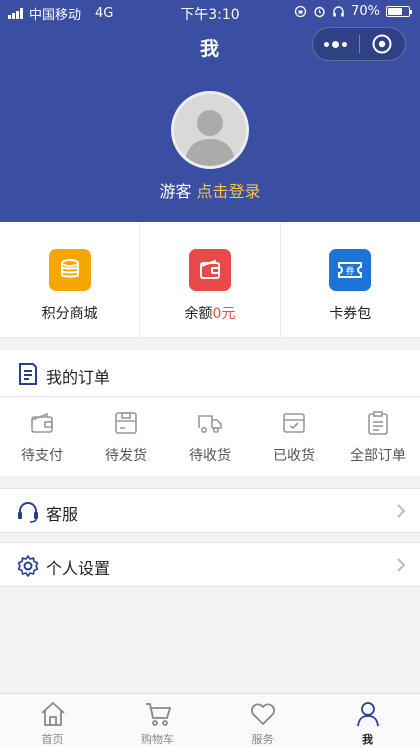 The image size is (420, 747). I want to click on wallet-icon, so click(209, 270).